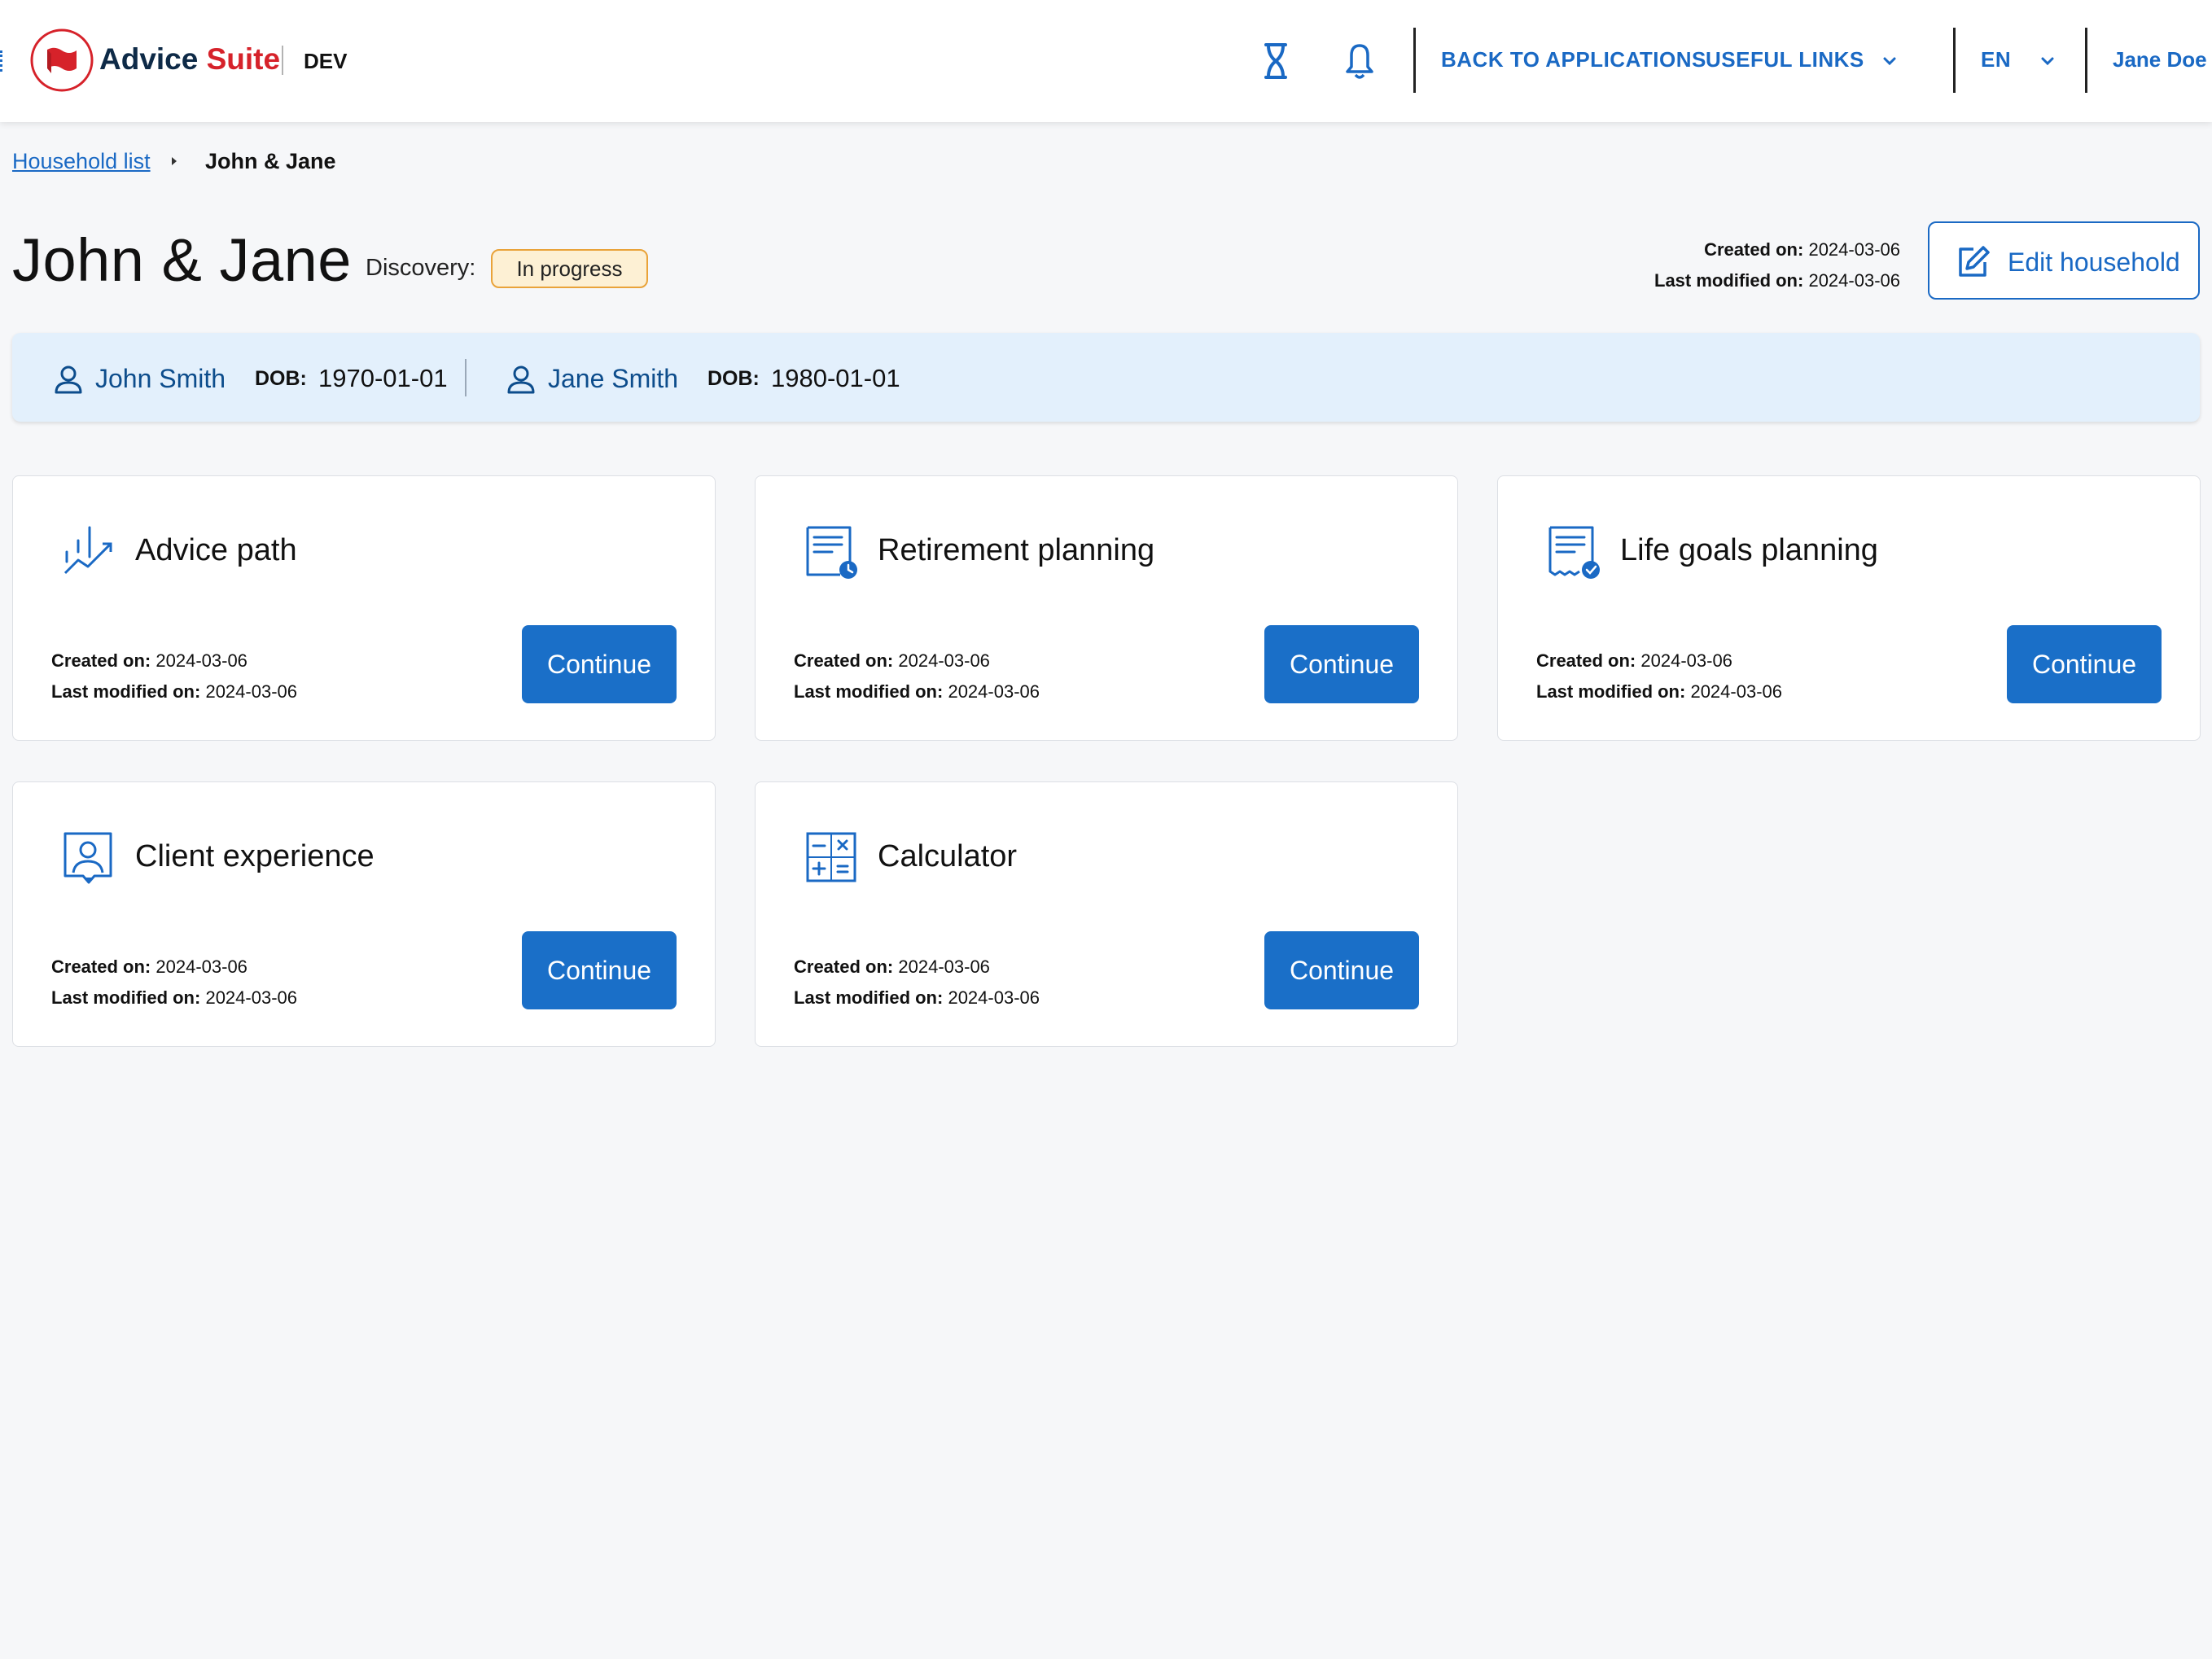 This screenshot has width=2212, height=1659. Describe the element at coordinates (831, 857) in the screenshot. I see `calculator-icon` at that location.